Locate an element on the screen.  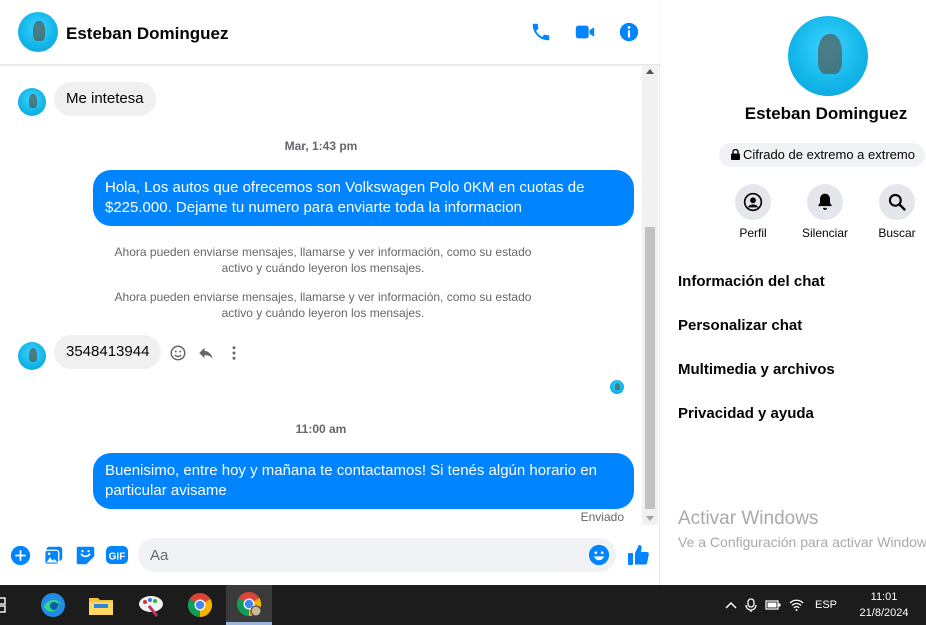
search-icon is located at coordinates (897, 202).